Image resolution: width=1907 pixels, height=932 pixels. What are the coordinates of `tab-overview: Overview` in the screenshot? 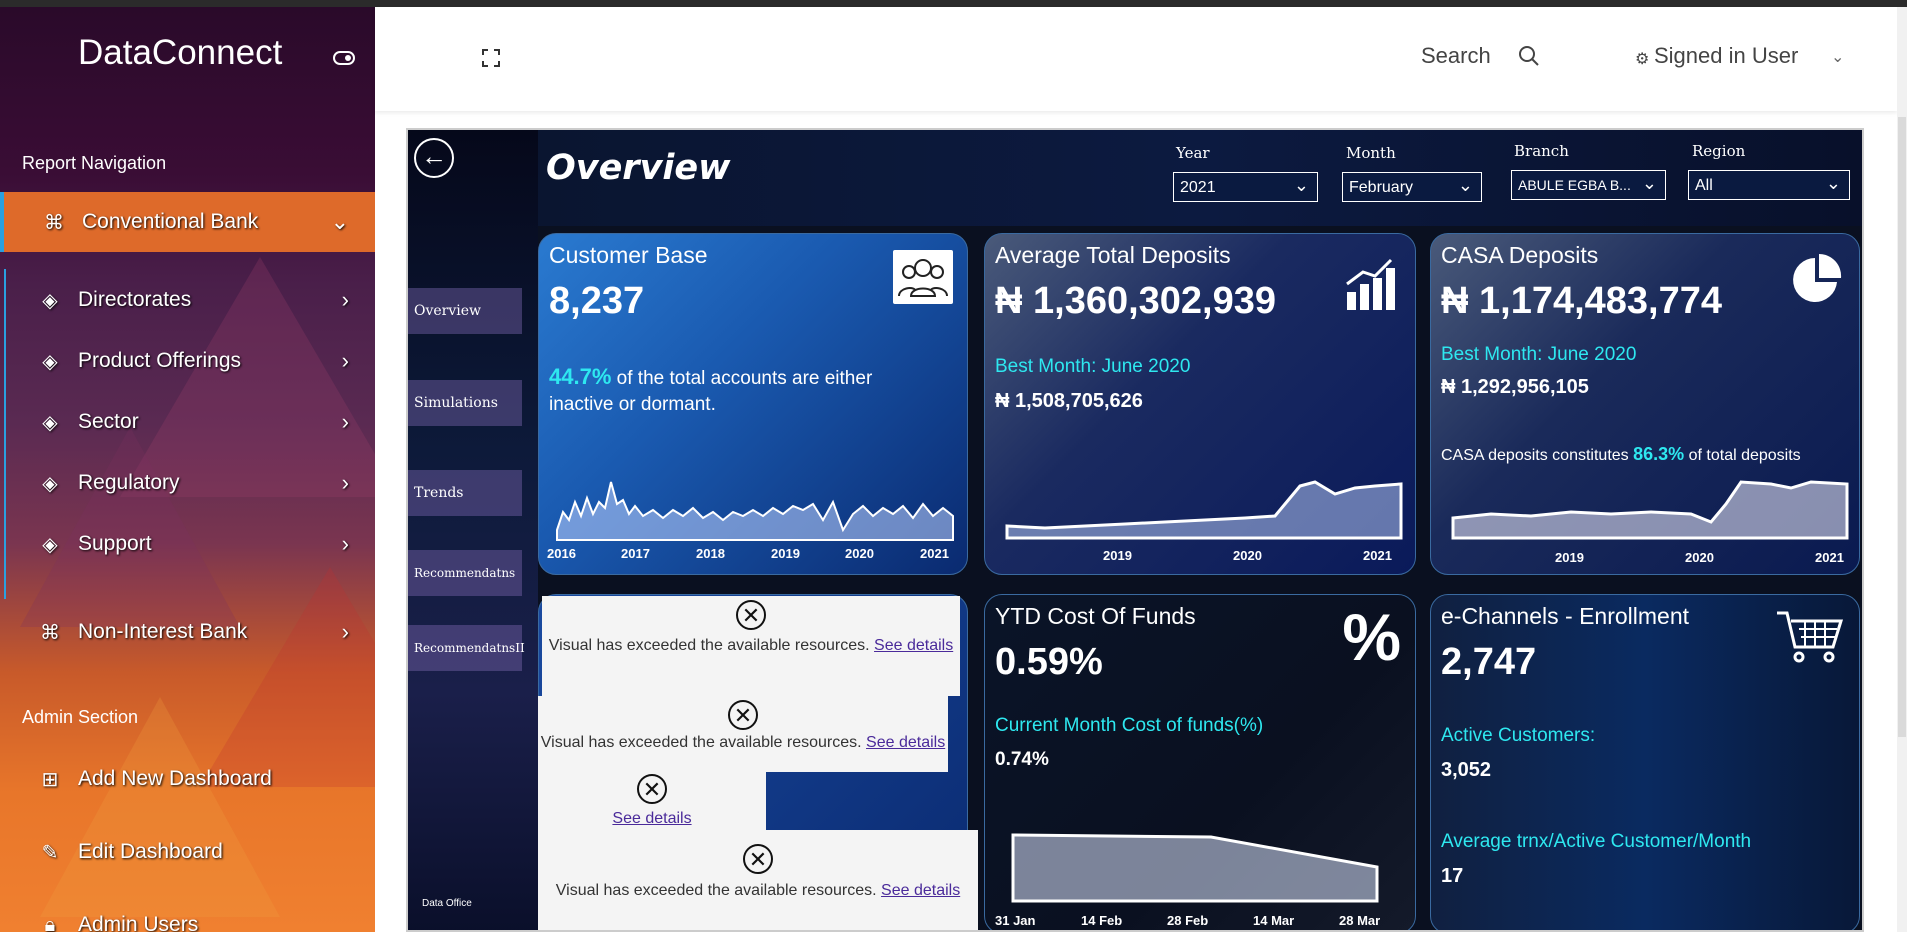 It's located at (465, 311).